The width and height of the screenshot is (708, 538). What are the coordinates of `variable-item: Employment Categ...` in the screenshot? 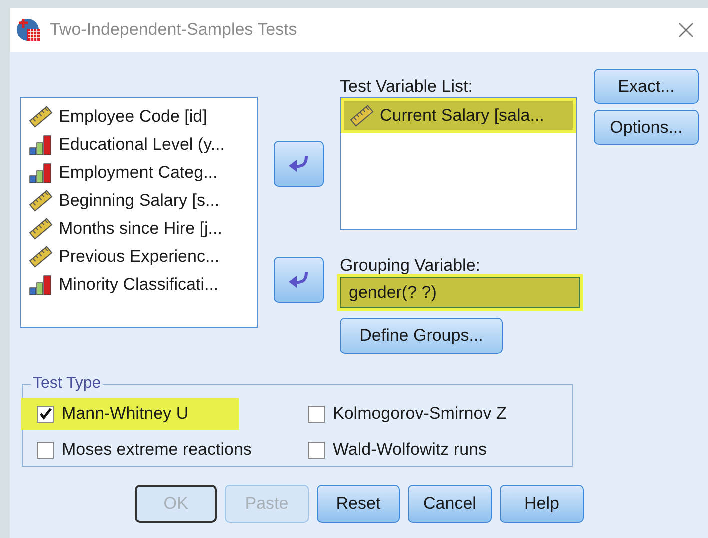 It's located at (138, 173).